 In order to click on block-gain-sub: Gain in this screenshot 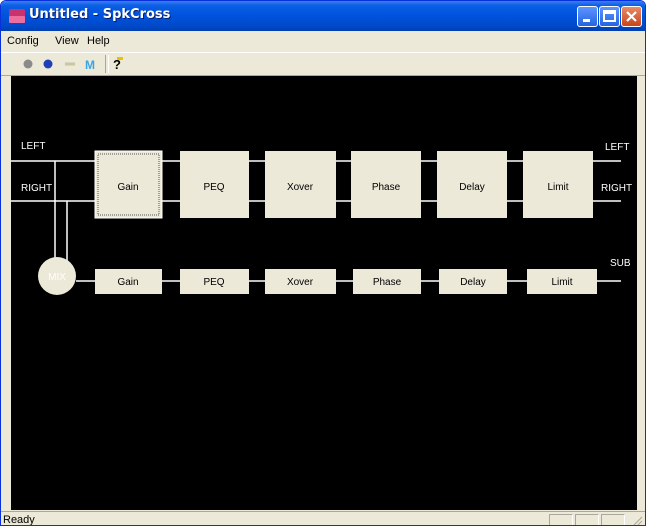, I will do `click(128, 281)`.